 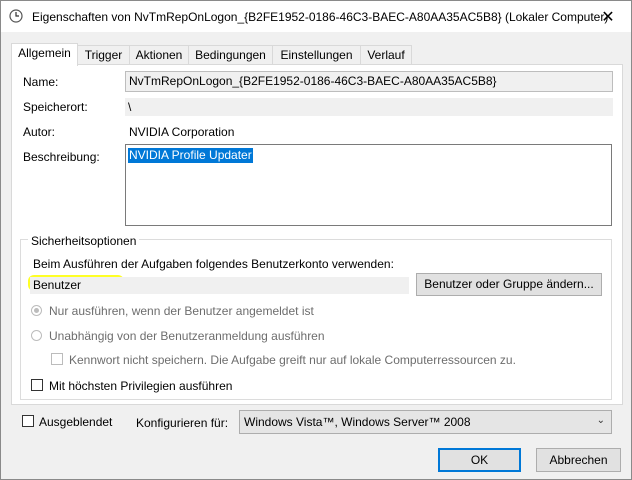 I want to click on description-textarea: NVIDIA Profile Updater, so click(x=368, y=185).